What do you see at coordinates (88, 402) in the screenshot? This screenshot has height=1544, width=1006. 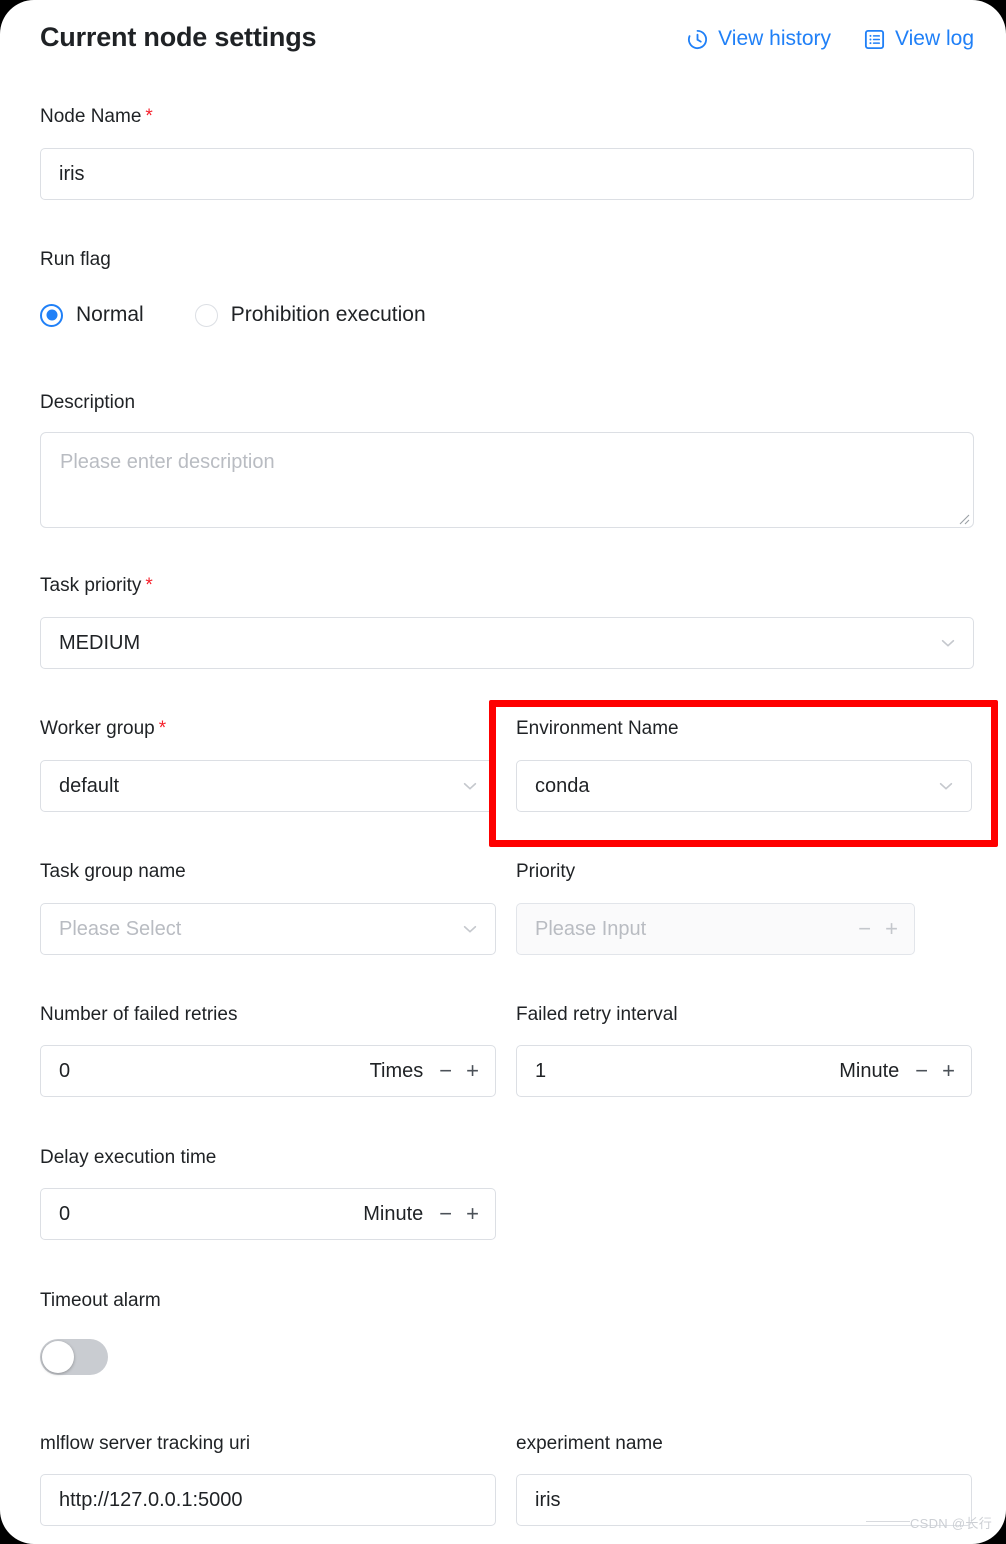 I see `description-label: Description` at bounding box center [88, 402].